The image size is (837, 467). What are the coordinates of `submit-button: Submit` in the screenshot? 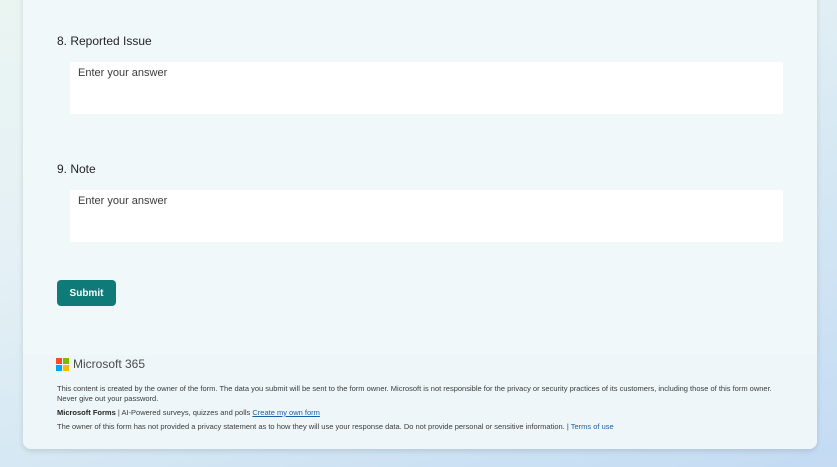 It's located at (86, 293).